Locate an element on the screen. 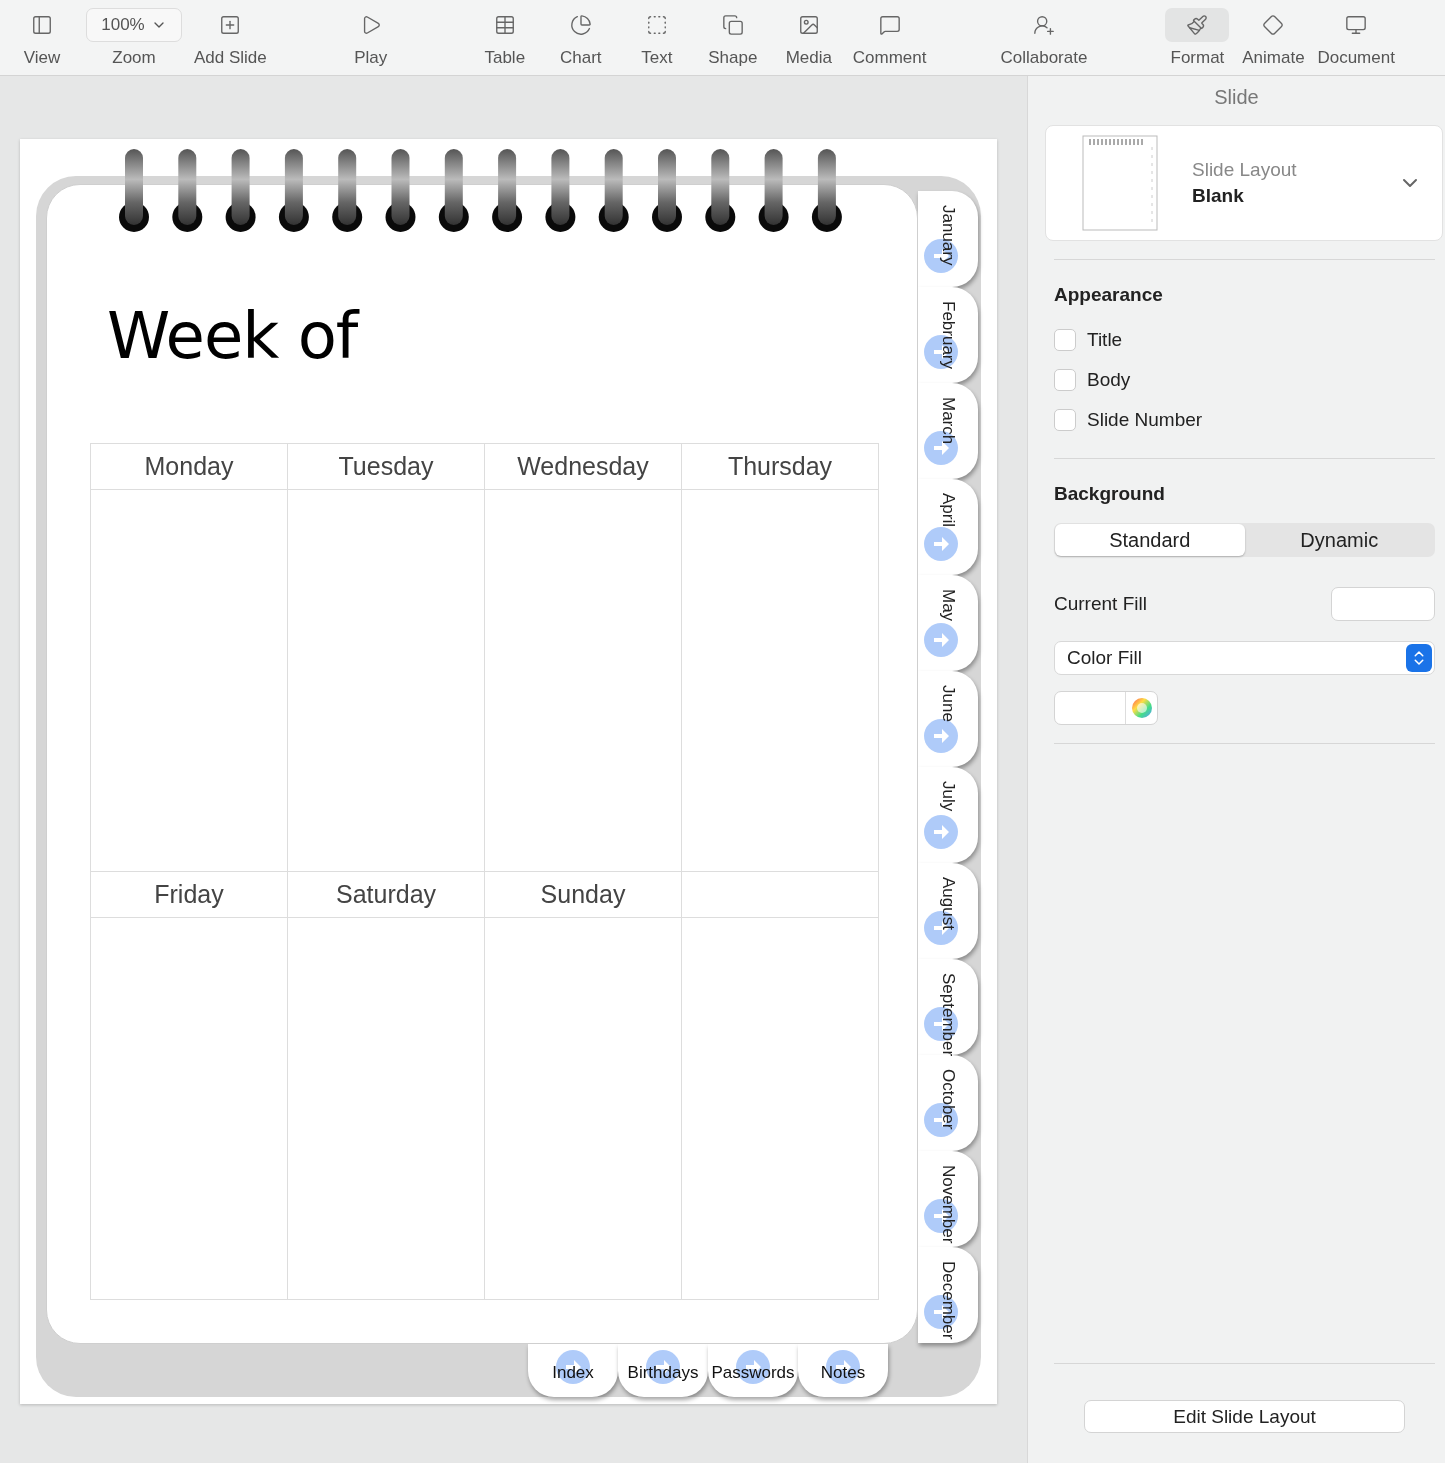 The height and width of the screenshot is (1463, 1445). month-tab: December is located at coordinates (948, 1295).